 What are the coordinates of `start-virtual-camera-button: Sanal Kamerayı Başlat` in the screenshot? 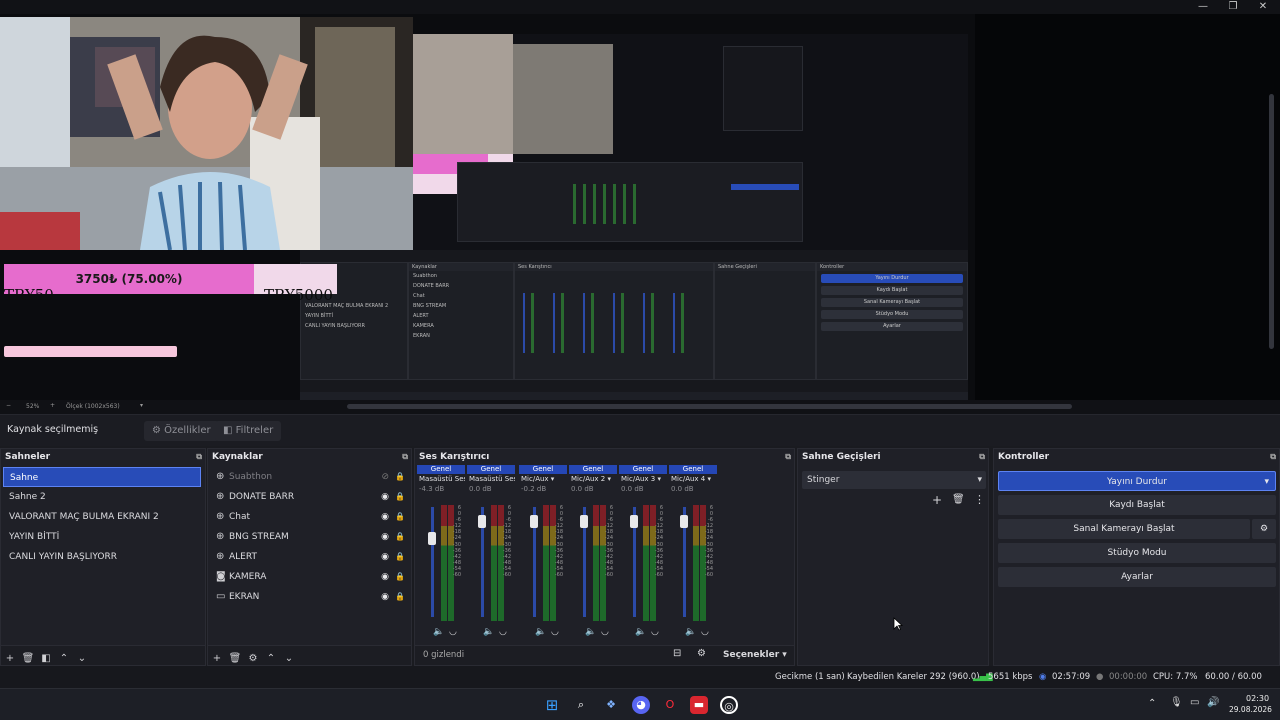 It's located at (1124, 529).